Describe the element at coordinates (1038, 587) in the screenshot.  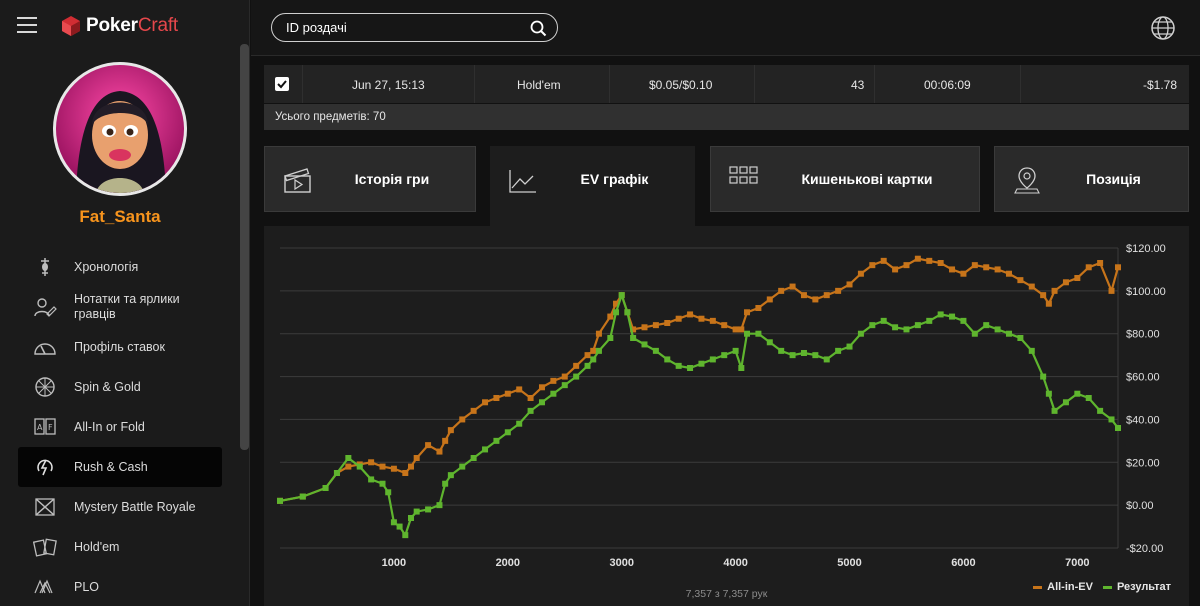
I see `legend-swatch-ev` at that location.